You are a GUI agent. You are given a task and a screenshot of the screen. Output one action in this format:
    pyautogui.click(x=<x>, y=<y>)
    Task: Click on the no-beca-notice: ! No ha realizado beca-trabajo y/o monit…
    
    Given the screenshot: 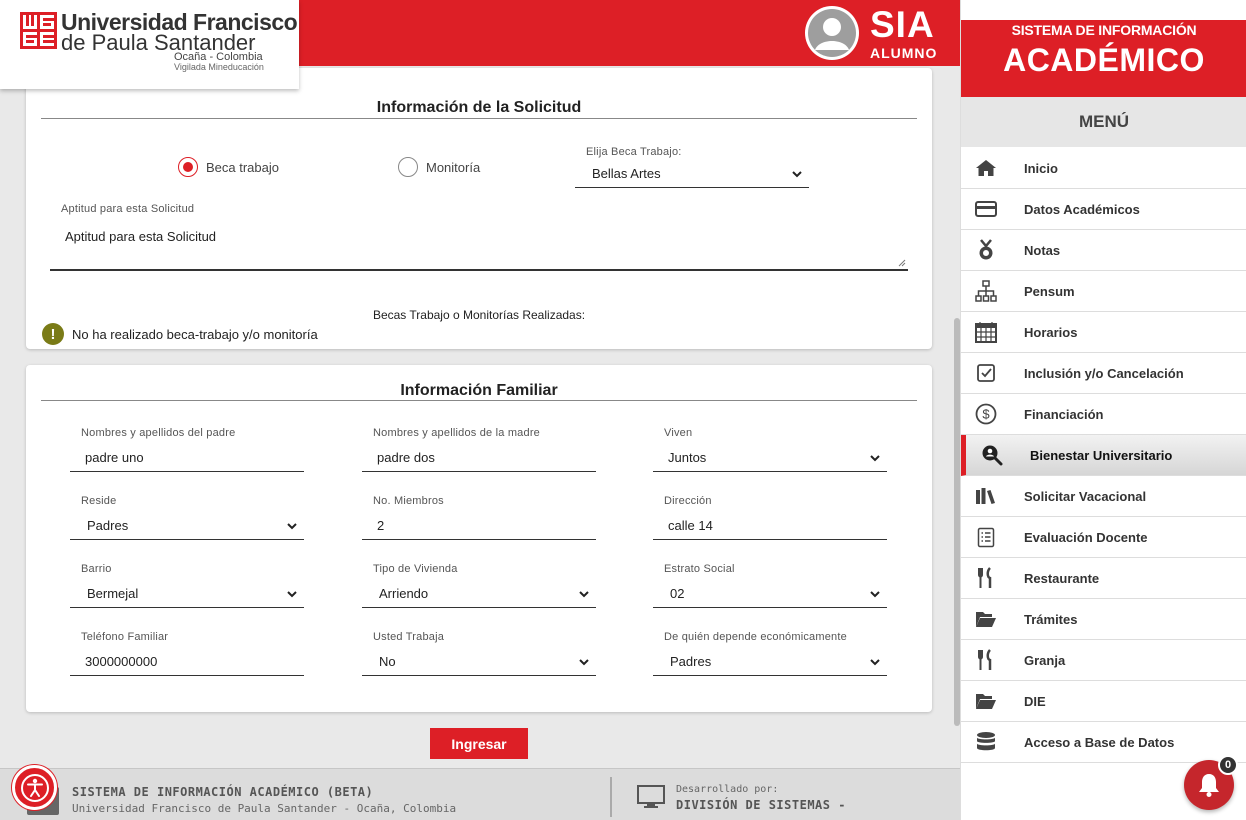 What is the action you would take?
    pyautogui.click(x=180, y=334)
    